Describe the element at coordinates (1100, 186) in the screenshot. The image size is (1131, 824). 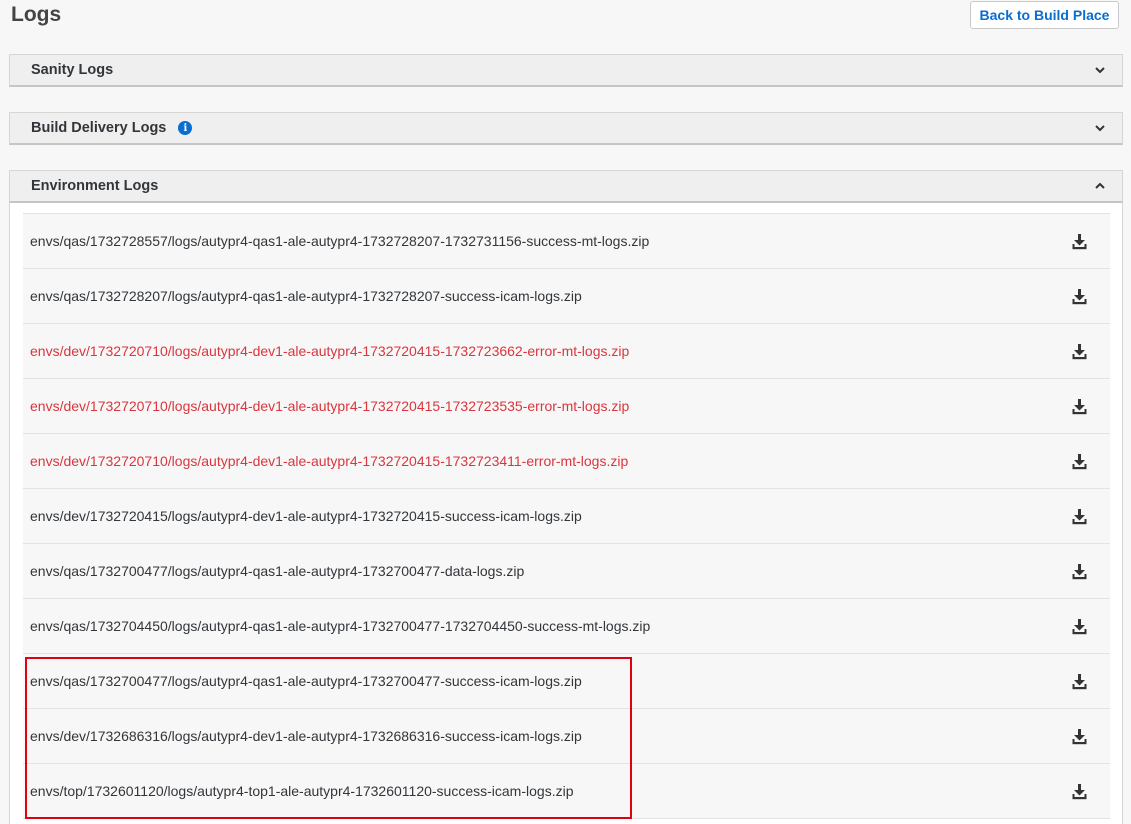
I see `chevron-up-icon` at that location.